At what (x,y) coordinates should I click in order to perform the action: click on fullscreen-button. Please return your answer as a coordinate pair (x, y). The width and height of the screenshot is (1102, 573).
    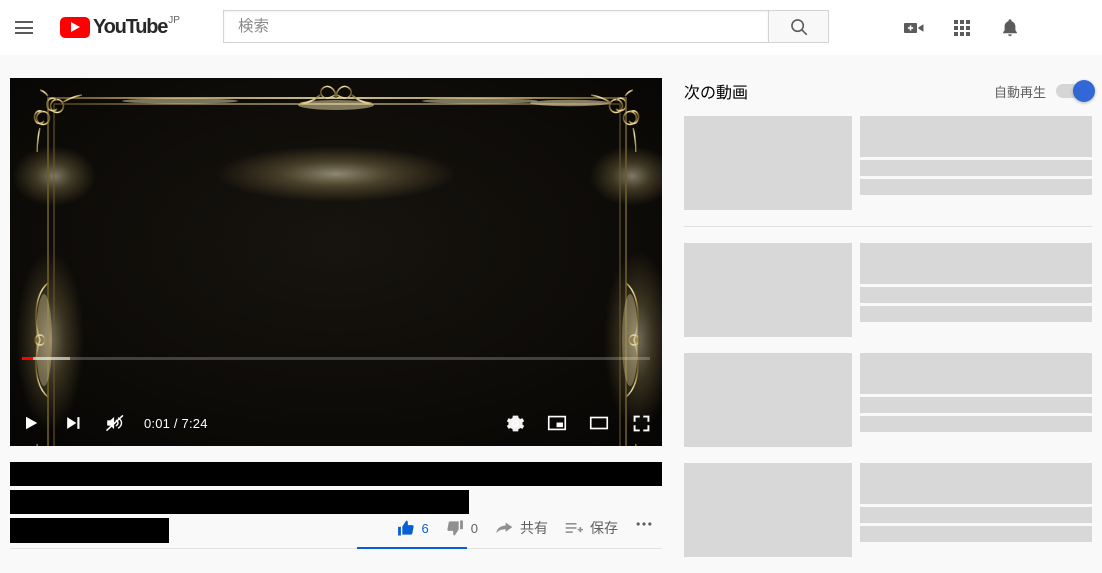
    Looking at the image, I should click on (641, 423).